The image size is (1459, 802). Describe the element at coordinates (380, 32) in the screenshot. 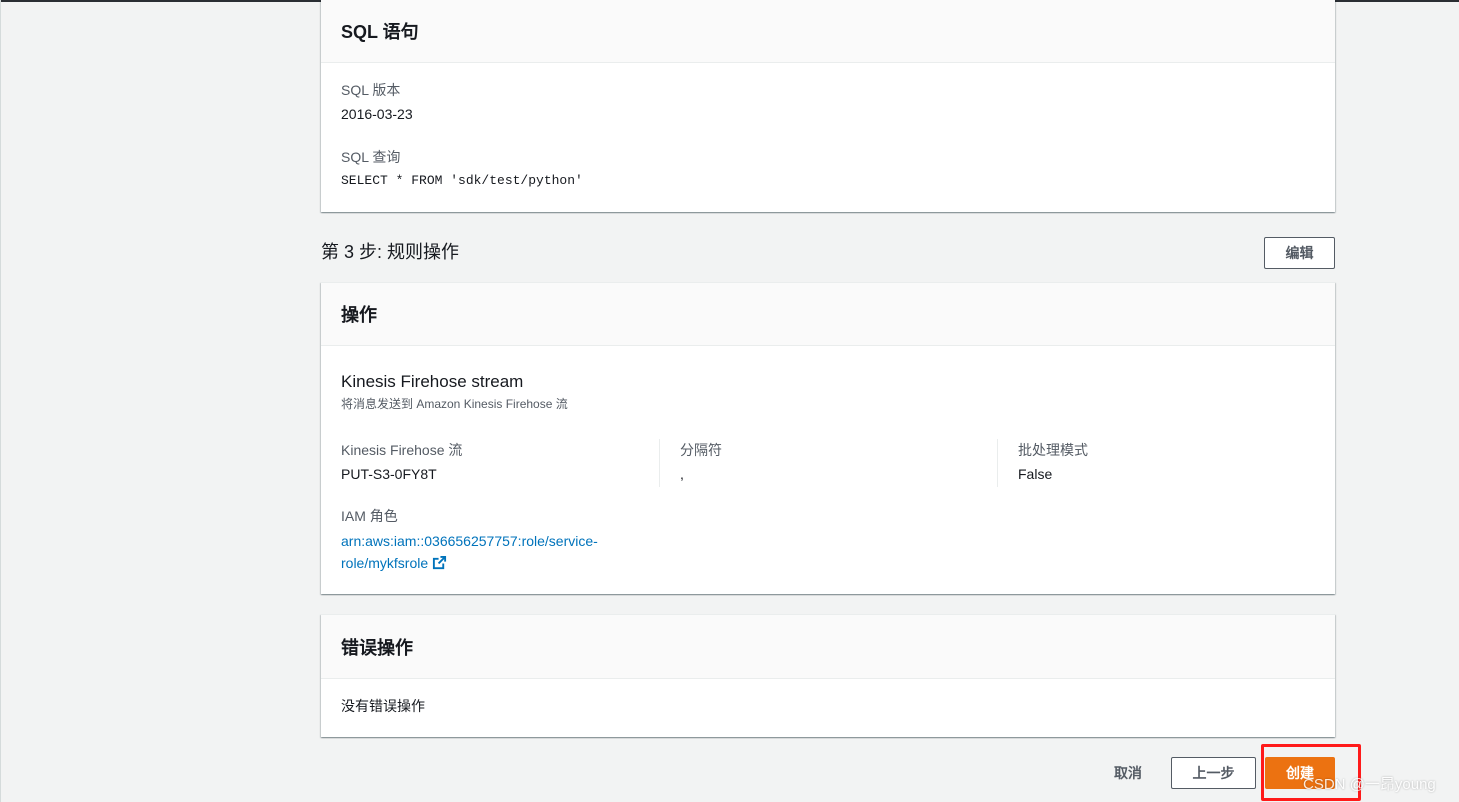

I see `sql-panel-title: SQL 语句` at that location.